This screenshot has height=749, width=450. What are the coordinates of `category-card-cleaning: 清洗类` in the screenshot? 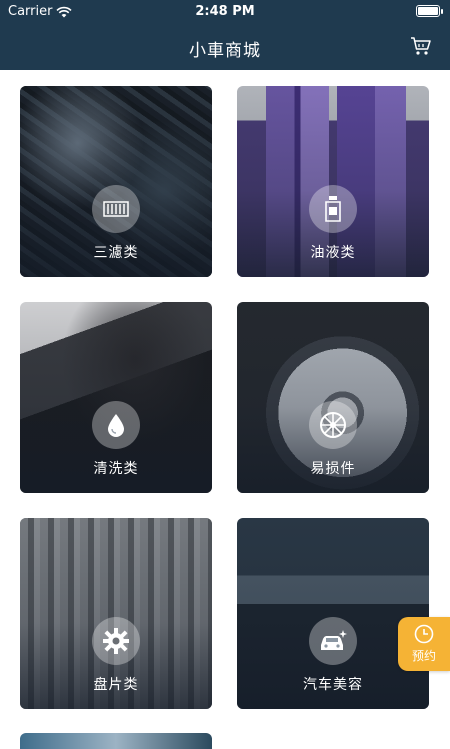 It's located at (116, 397).